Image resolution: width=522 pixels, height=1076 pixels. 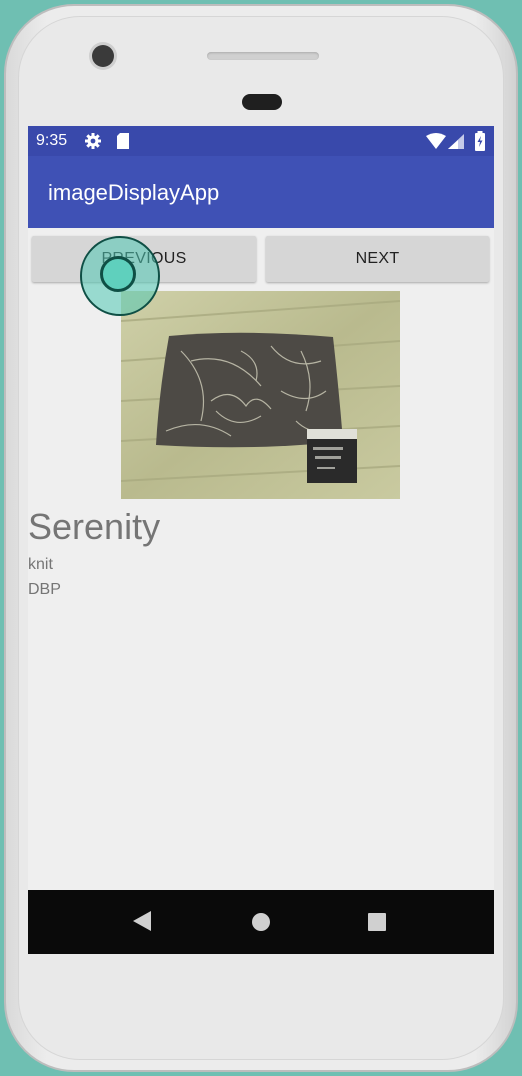 What do you see at coordinates (94, 526) in the screenshot?
I see `item-name: Serenity` at bounding box center [94, 526].